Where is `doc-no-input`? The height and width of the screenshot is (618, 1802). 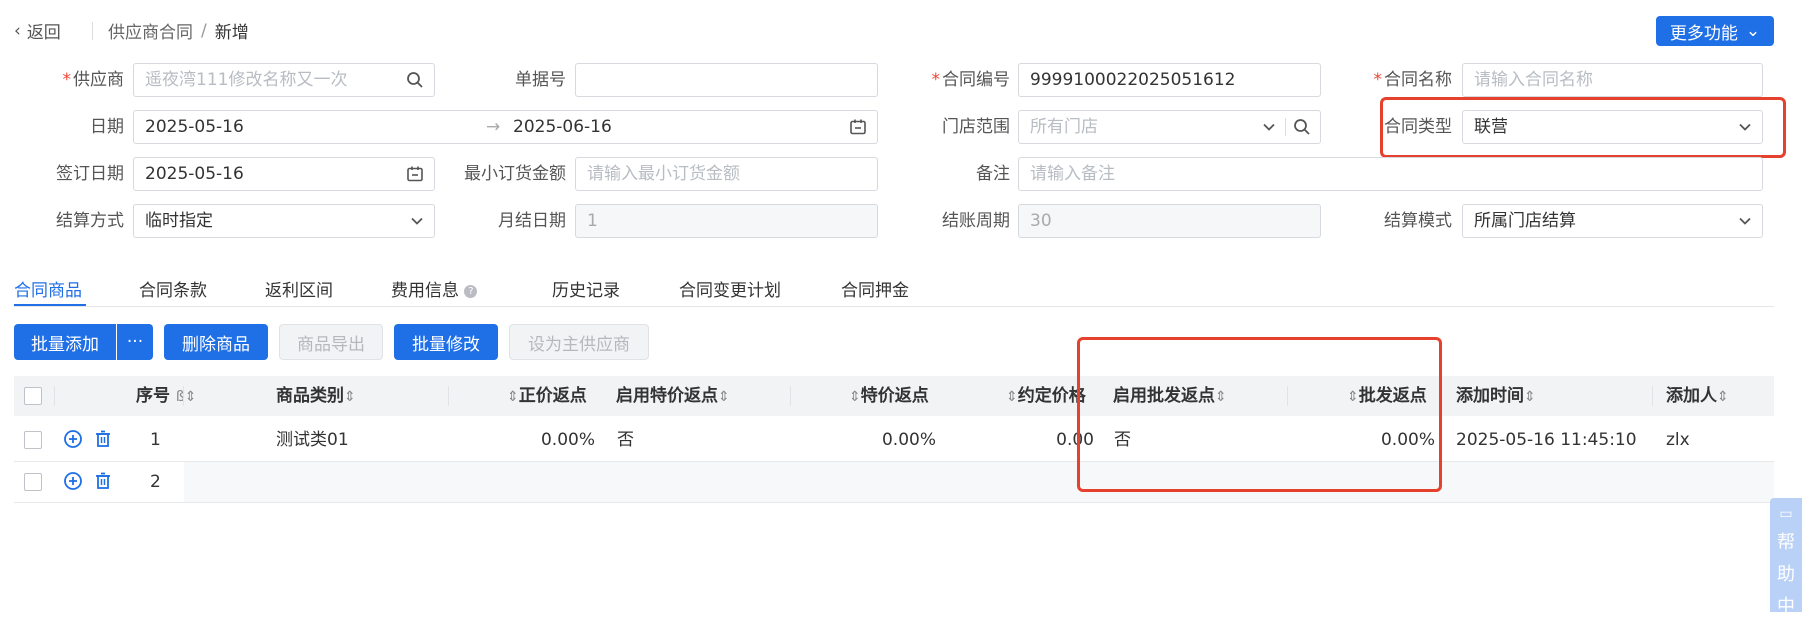 doc-no-input is located at coordinates (726, 80).